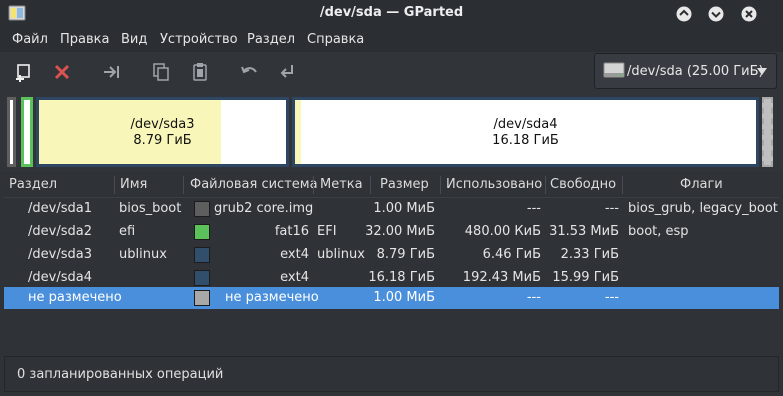 The height and width of the screenshot is (396, 783). What do you see at coordinates (264, 208) in the screenshot?
I see `cell-filesystem: grub2 core.img` at bounding box center [264, 208].